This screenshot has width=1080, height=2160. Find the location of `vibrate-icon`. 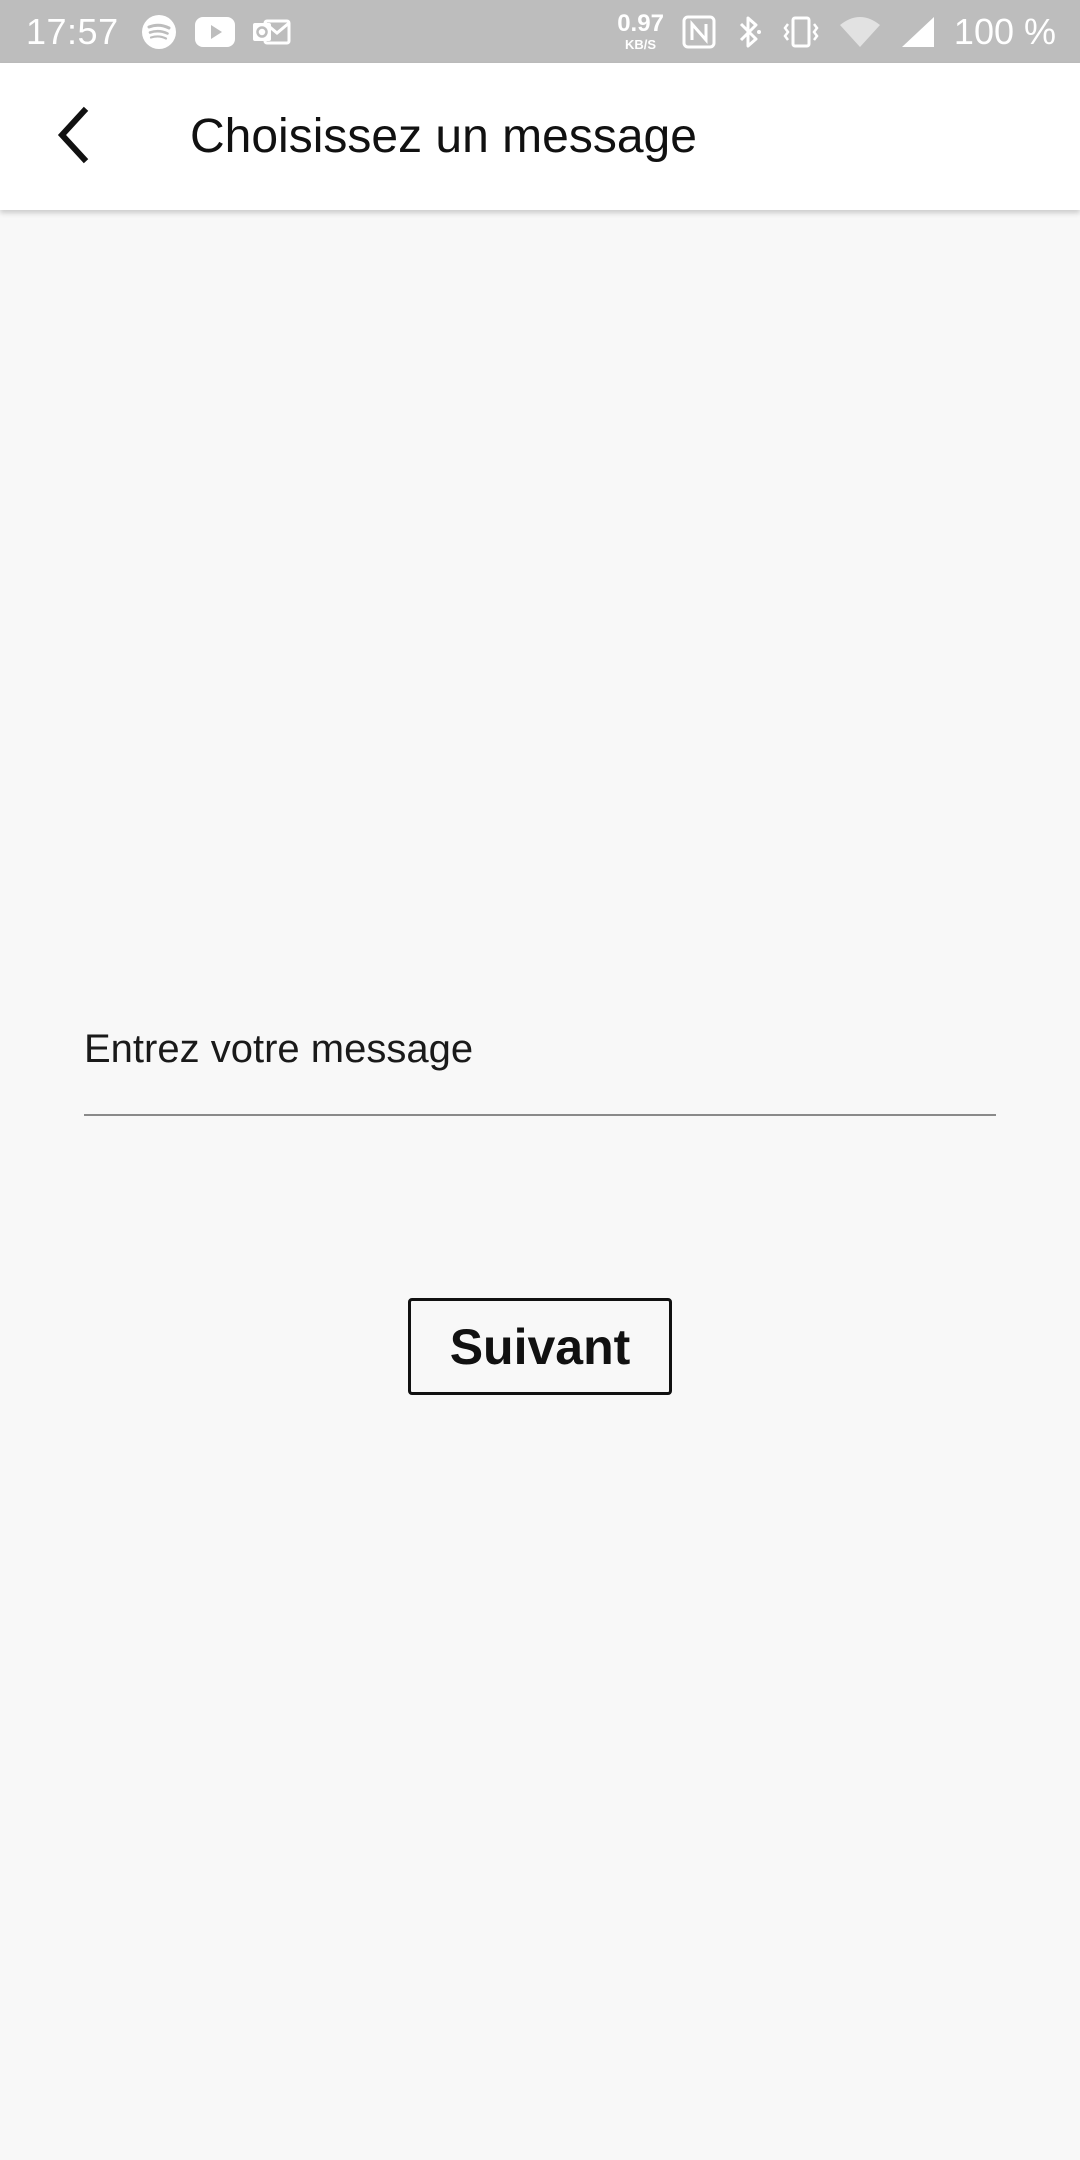

vibrate-icon is located at coordinates (801, 32).